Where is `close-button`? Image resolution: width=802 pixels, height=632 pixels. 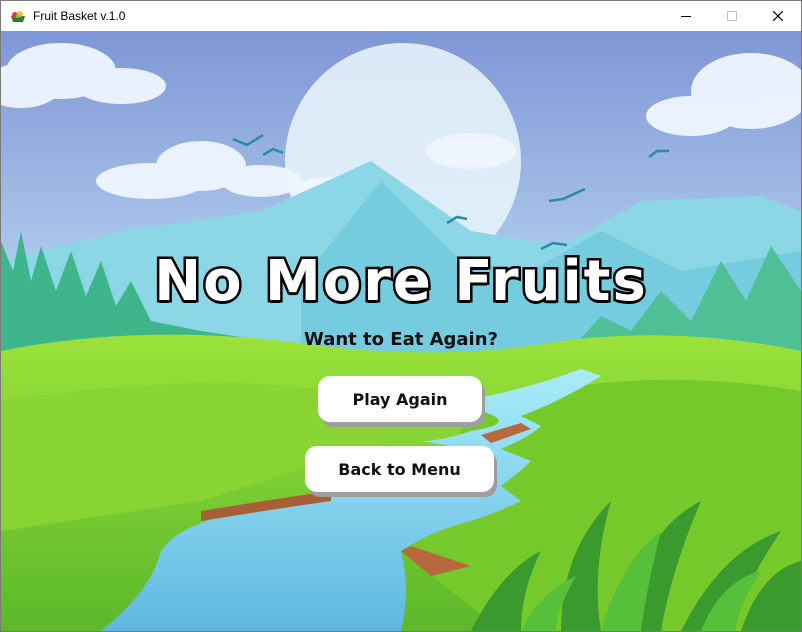
close-button is located at coordinates (778, 16).